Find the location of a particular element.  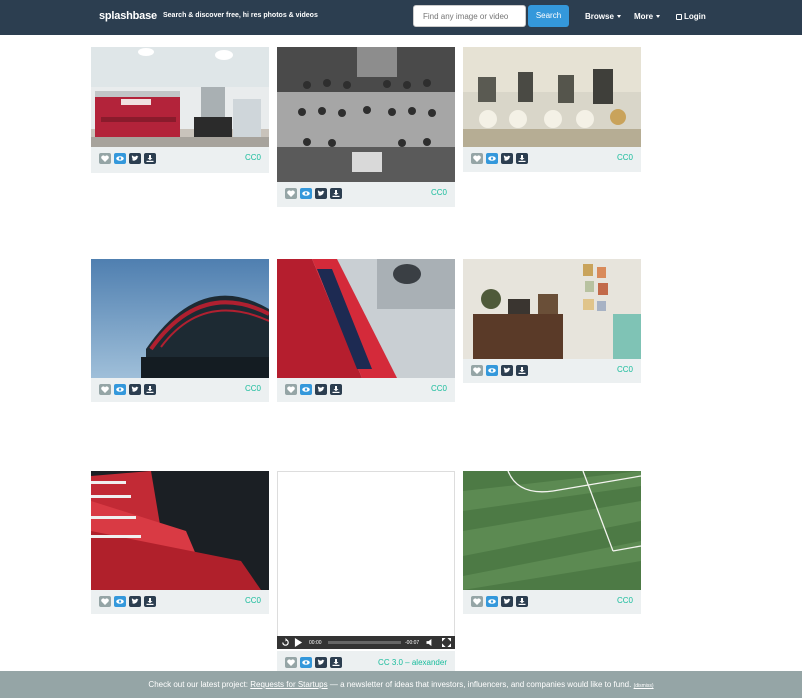

more-menu: More is located at coordinates (647, 16).